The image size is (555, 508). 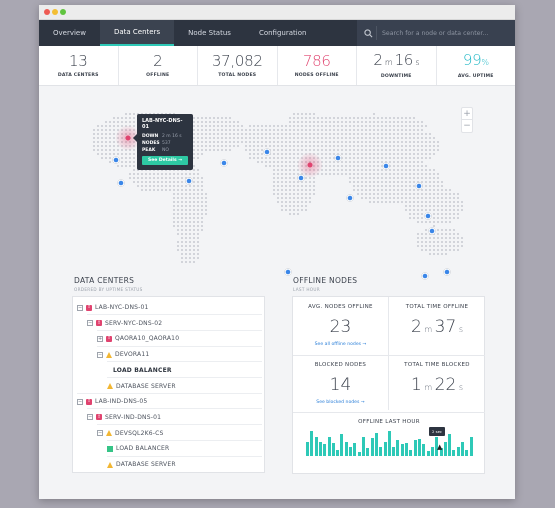 I want to click on tab-node-status: Node Status, so click(x=209, y=33).